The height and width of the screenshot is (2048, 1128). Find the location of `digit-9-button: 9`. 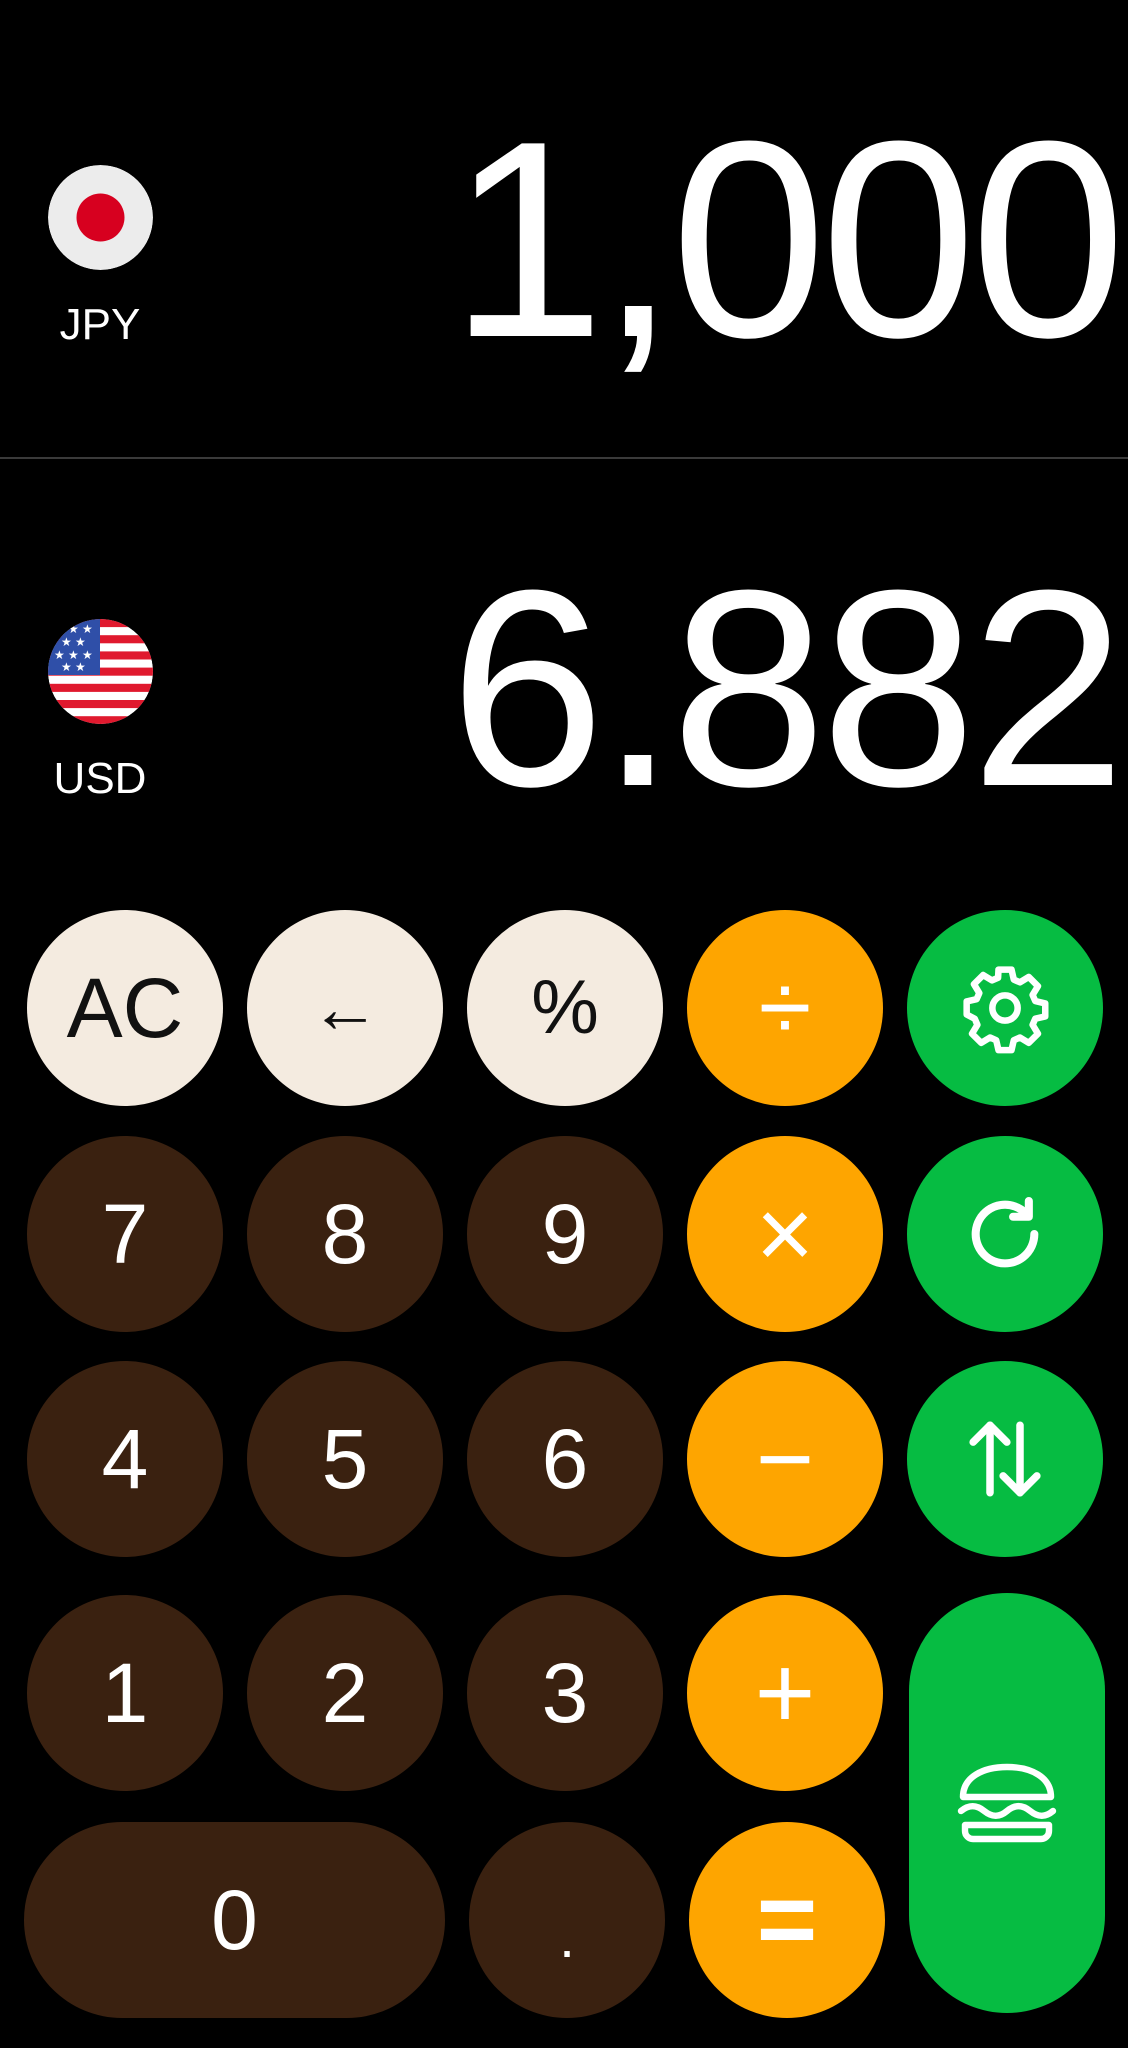

digit-9-button: 9 is located at coordinates (565, 1234).